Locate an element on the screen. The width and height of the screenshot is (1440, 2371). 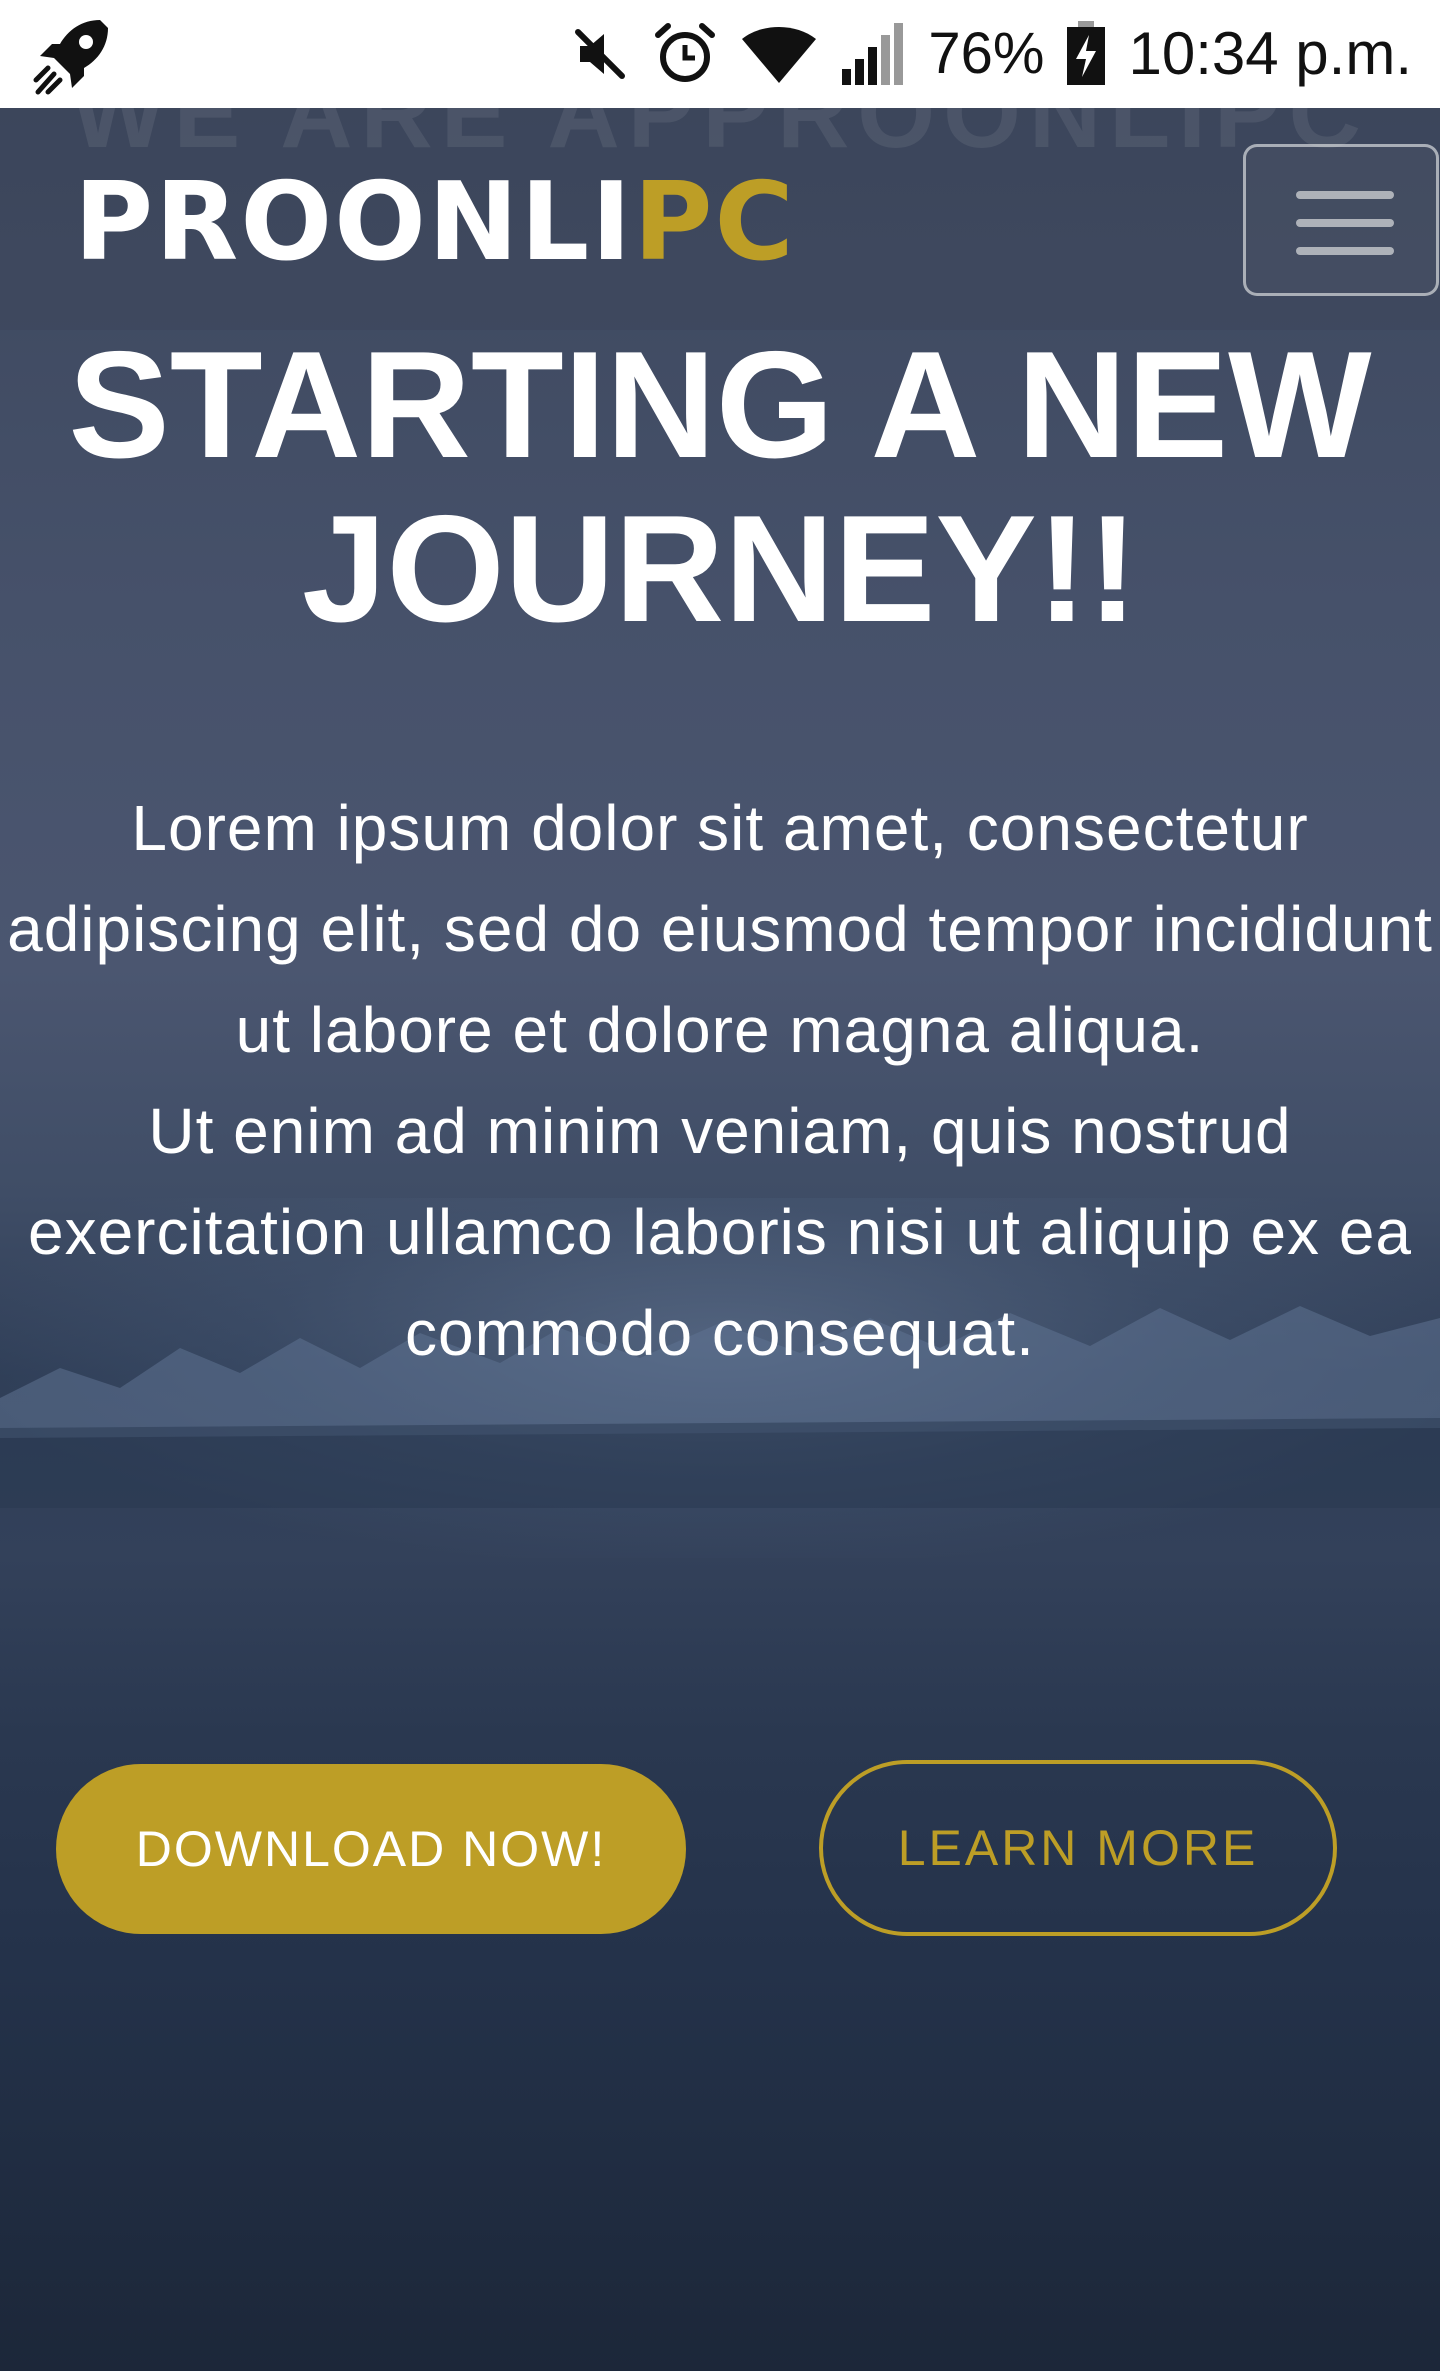
hero-headline: STARTING A NEW JOURNEY!! is located at coordinates (720, 487).